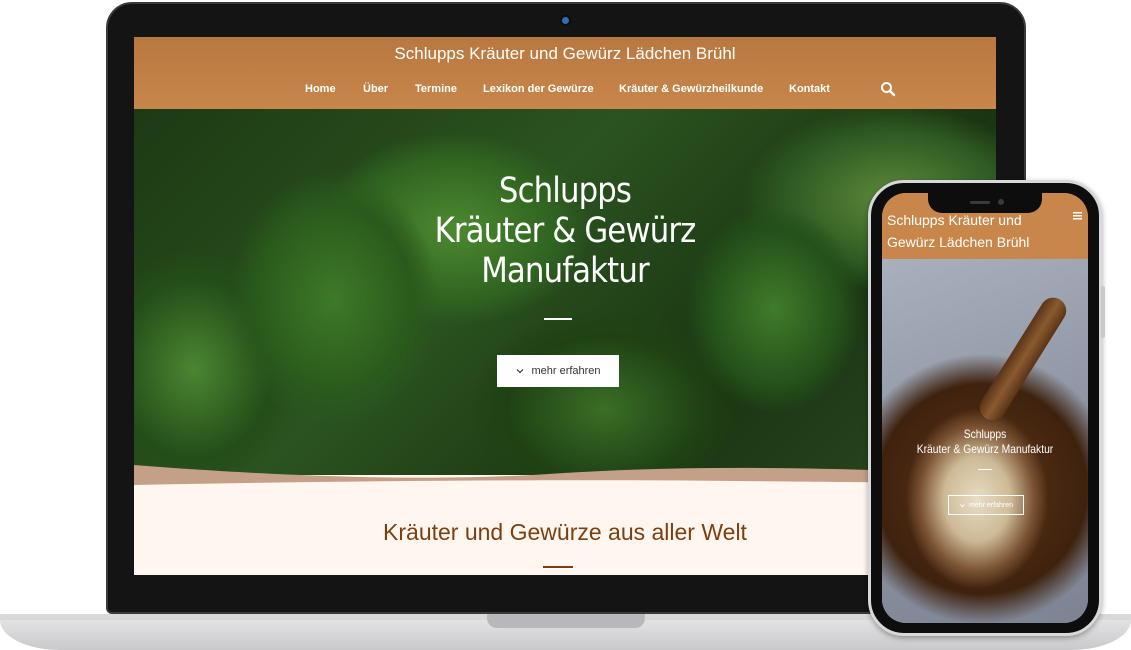  I want to click on nav-item-kontakt: Kontakt, so click(809, 89).